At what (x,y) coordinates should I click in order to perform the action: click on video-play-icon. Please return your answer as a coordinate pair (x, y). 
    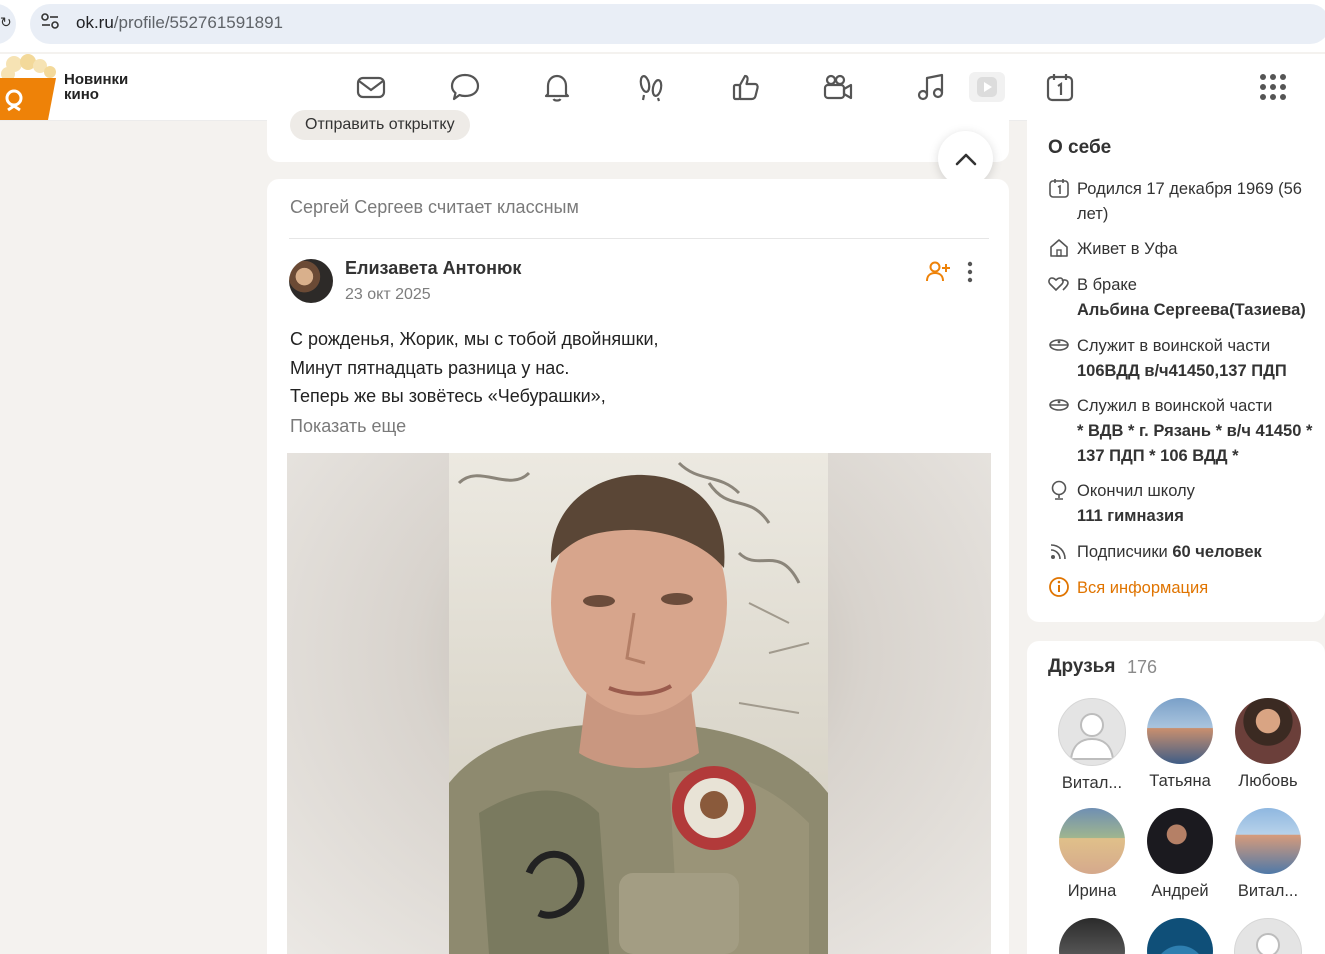
    Looking at the image, I should click on (987, 87).